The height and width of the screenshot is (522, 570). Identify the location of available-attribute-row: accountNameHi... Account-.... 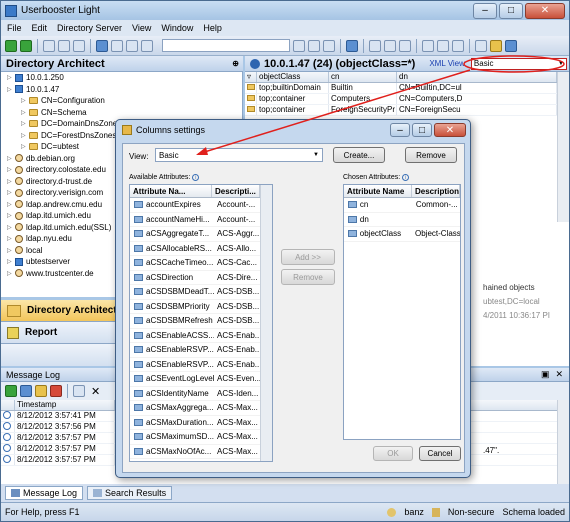
(201, 220).